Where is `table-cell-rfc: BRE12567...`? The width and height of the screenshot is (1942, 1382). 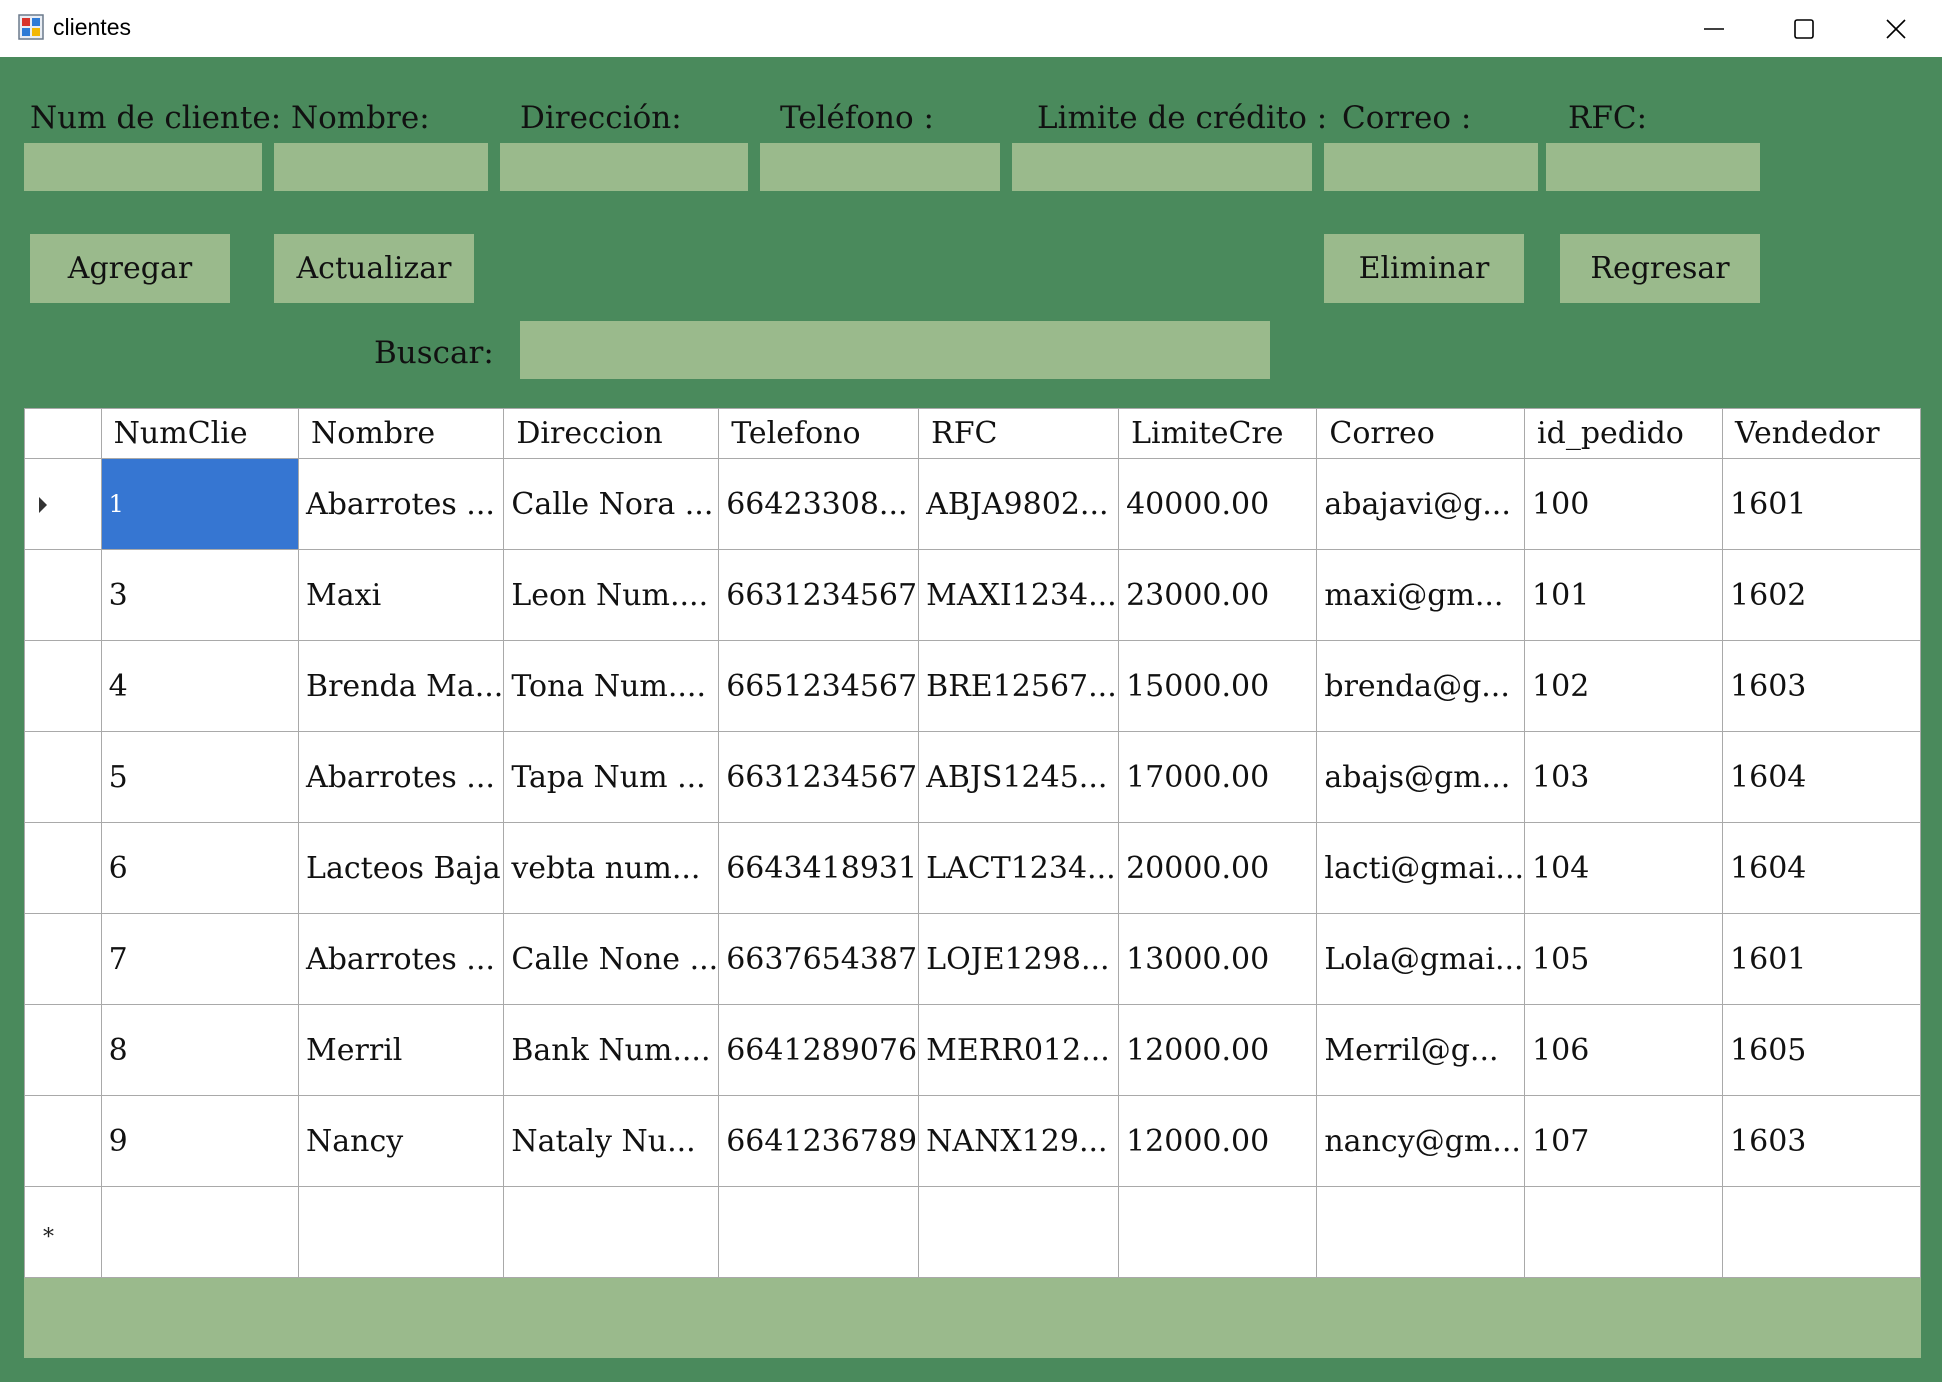 table-cell-rfc: BRE12567... is located at coordinates (1019, 686).